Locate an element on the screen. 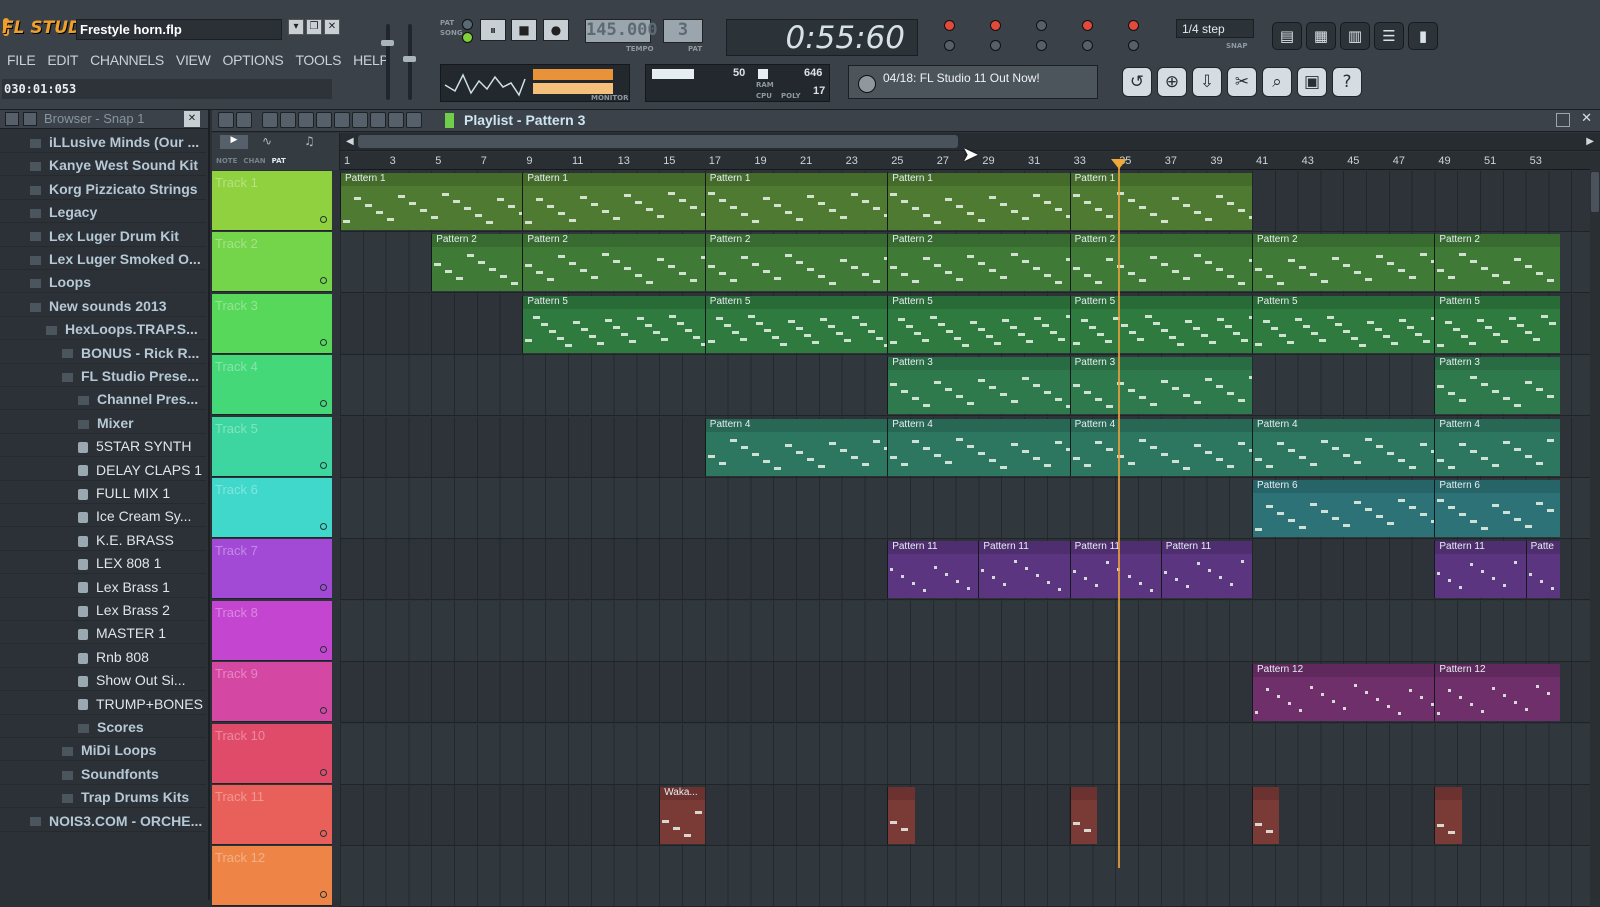  browser-folder-item: Trap Drums Kits is located at coordinates (103, 797).